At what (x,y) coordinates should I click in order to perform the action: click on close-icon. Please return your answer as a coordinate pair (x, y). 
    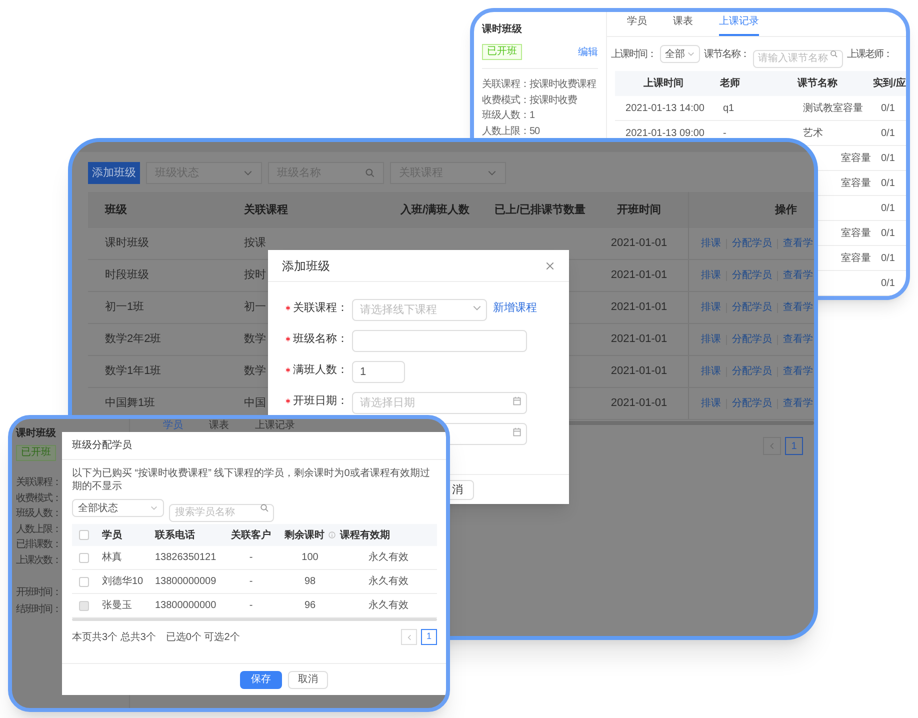
    Looking at the image, I should click on (550, 265).